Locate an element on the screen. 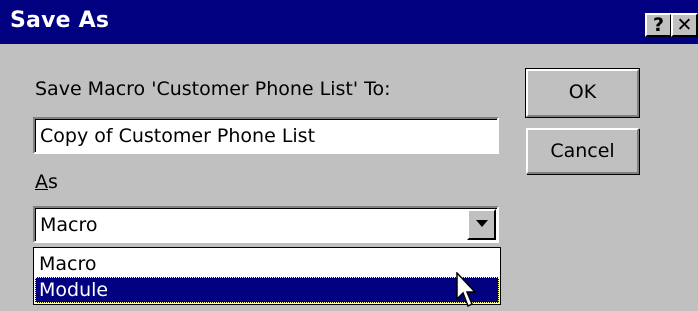  window-title: Save As is located at coordinates (60, 20).